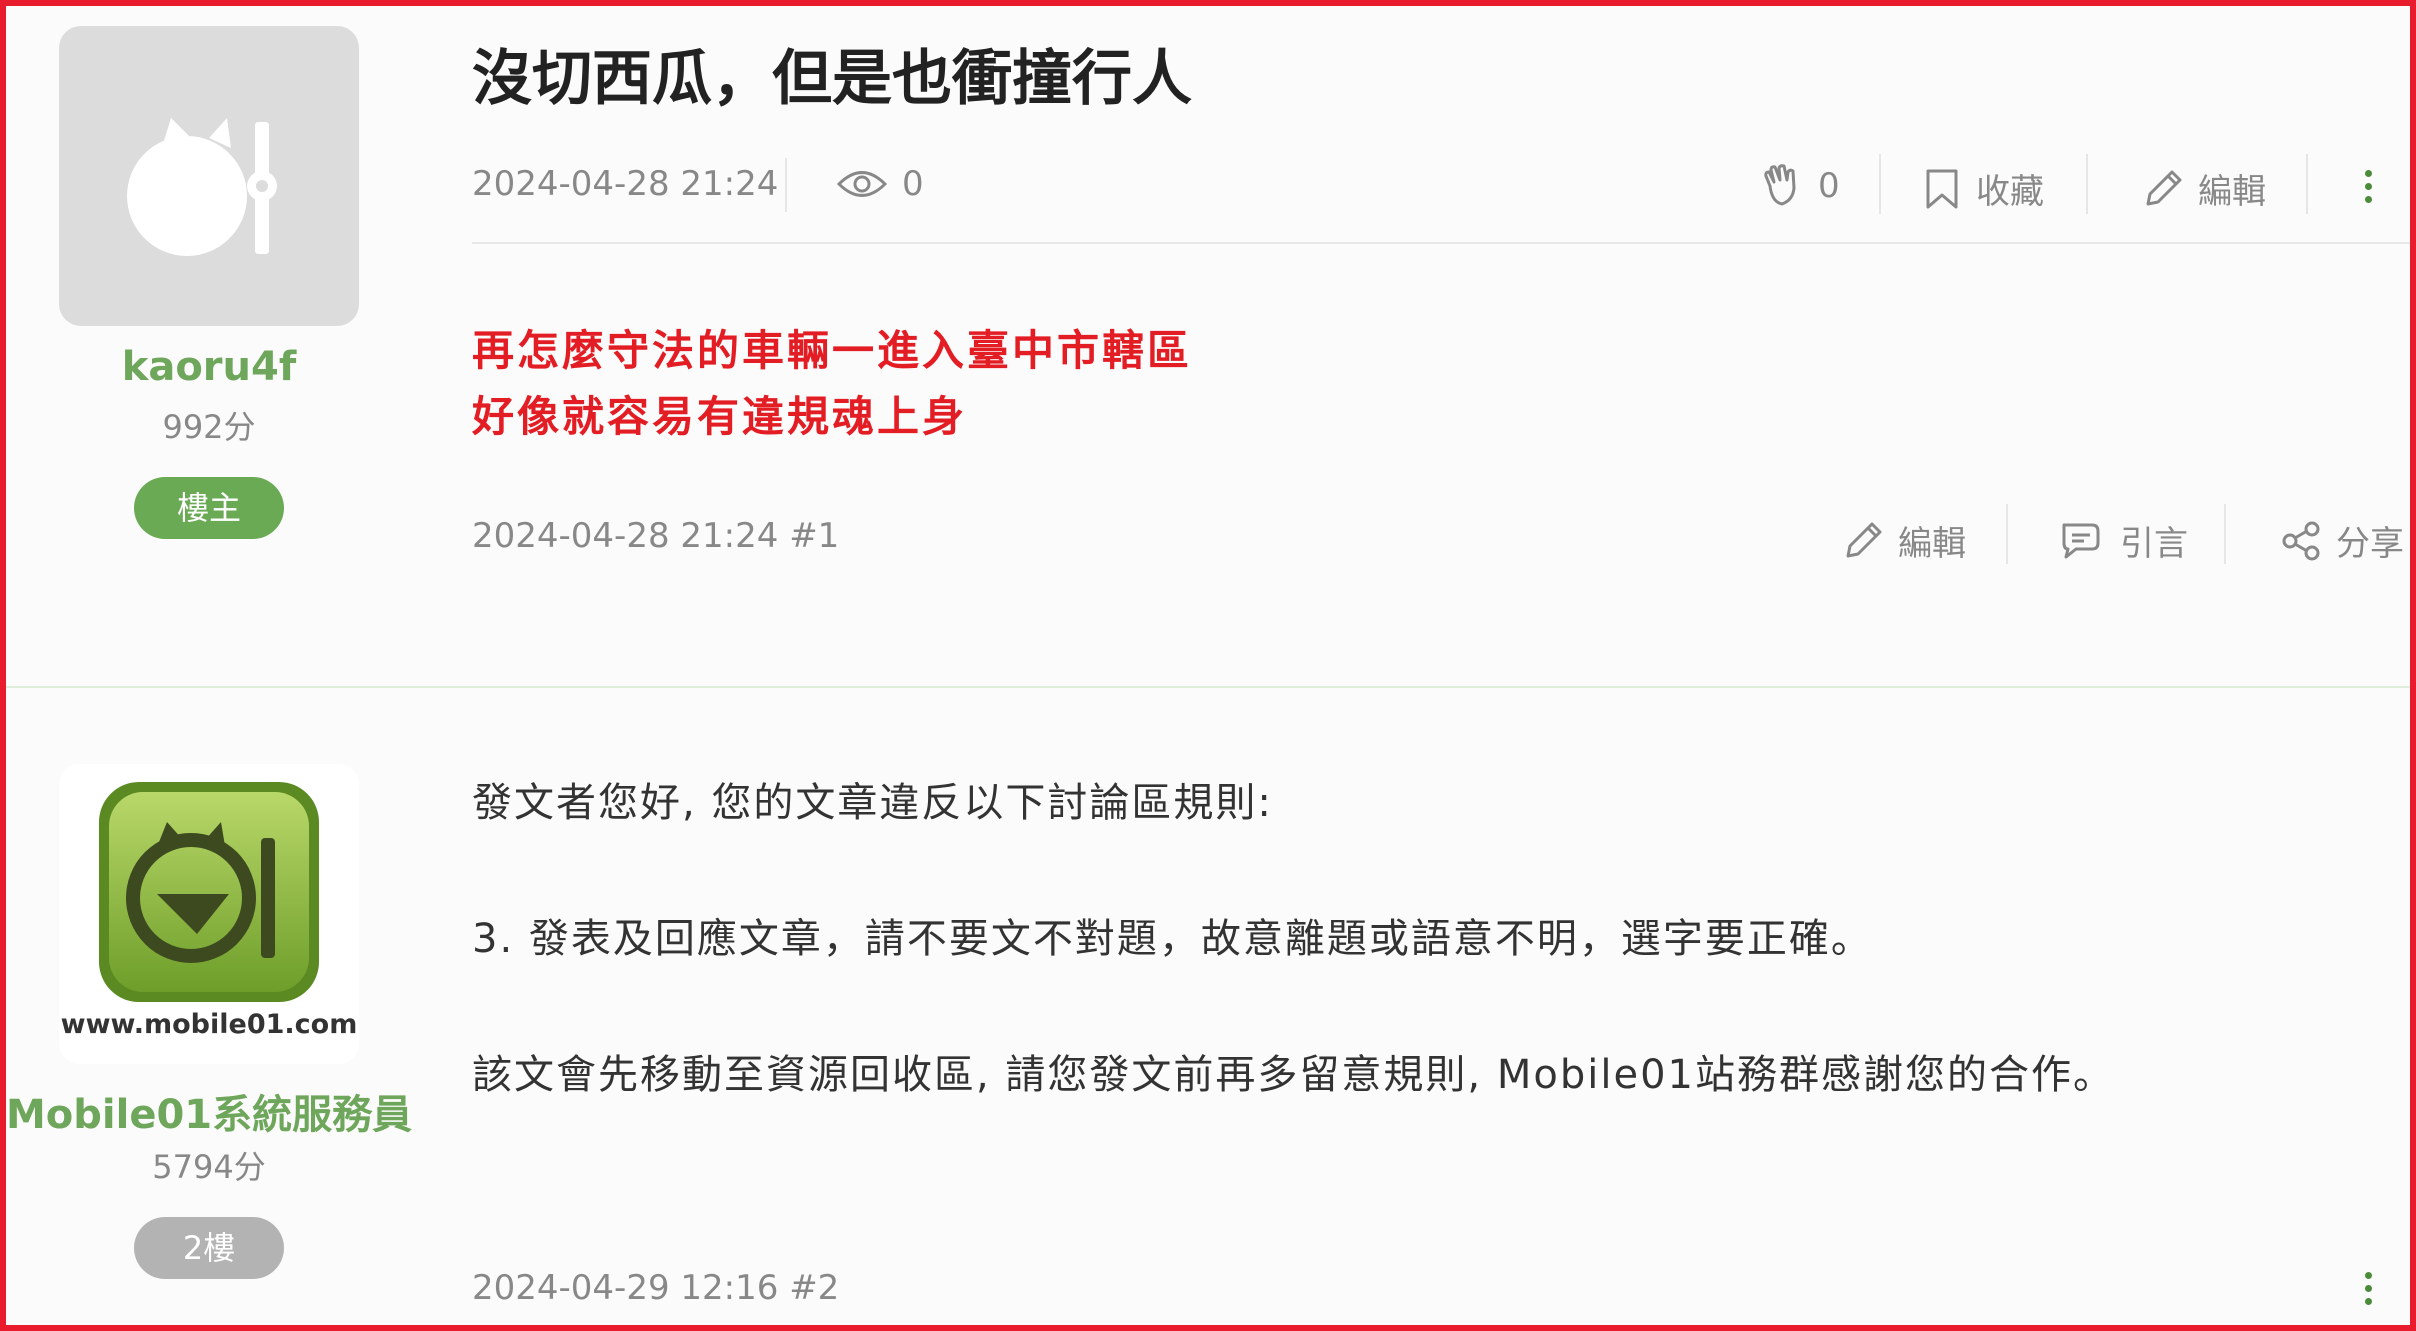  Describe the element at coordinates (1172, 939) in the screenshot. I see `post-content-line: 3. 發表及回應文章，請不要文不對題，故意離題或語意不明，選字要正確。` at that location.